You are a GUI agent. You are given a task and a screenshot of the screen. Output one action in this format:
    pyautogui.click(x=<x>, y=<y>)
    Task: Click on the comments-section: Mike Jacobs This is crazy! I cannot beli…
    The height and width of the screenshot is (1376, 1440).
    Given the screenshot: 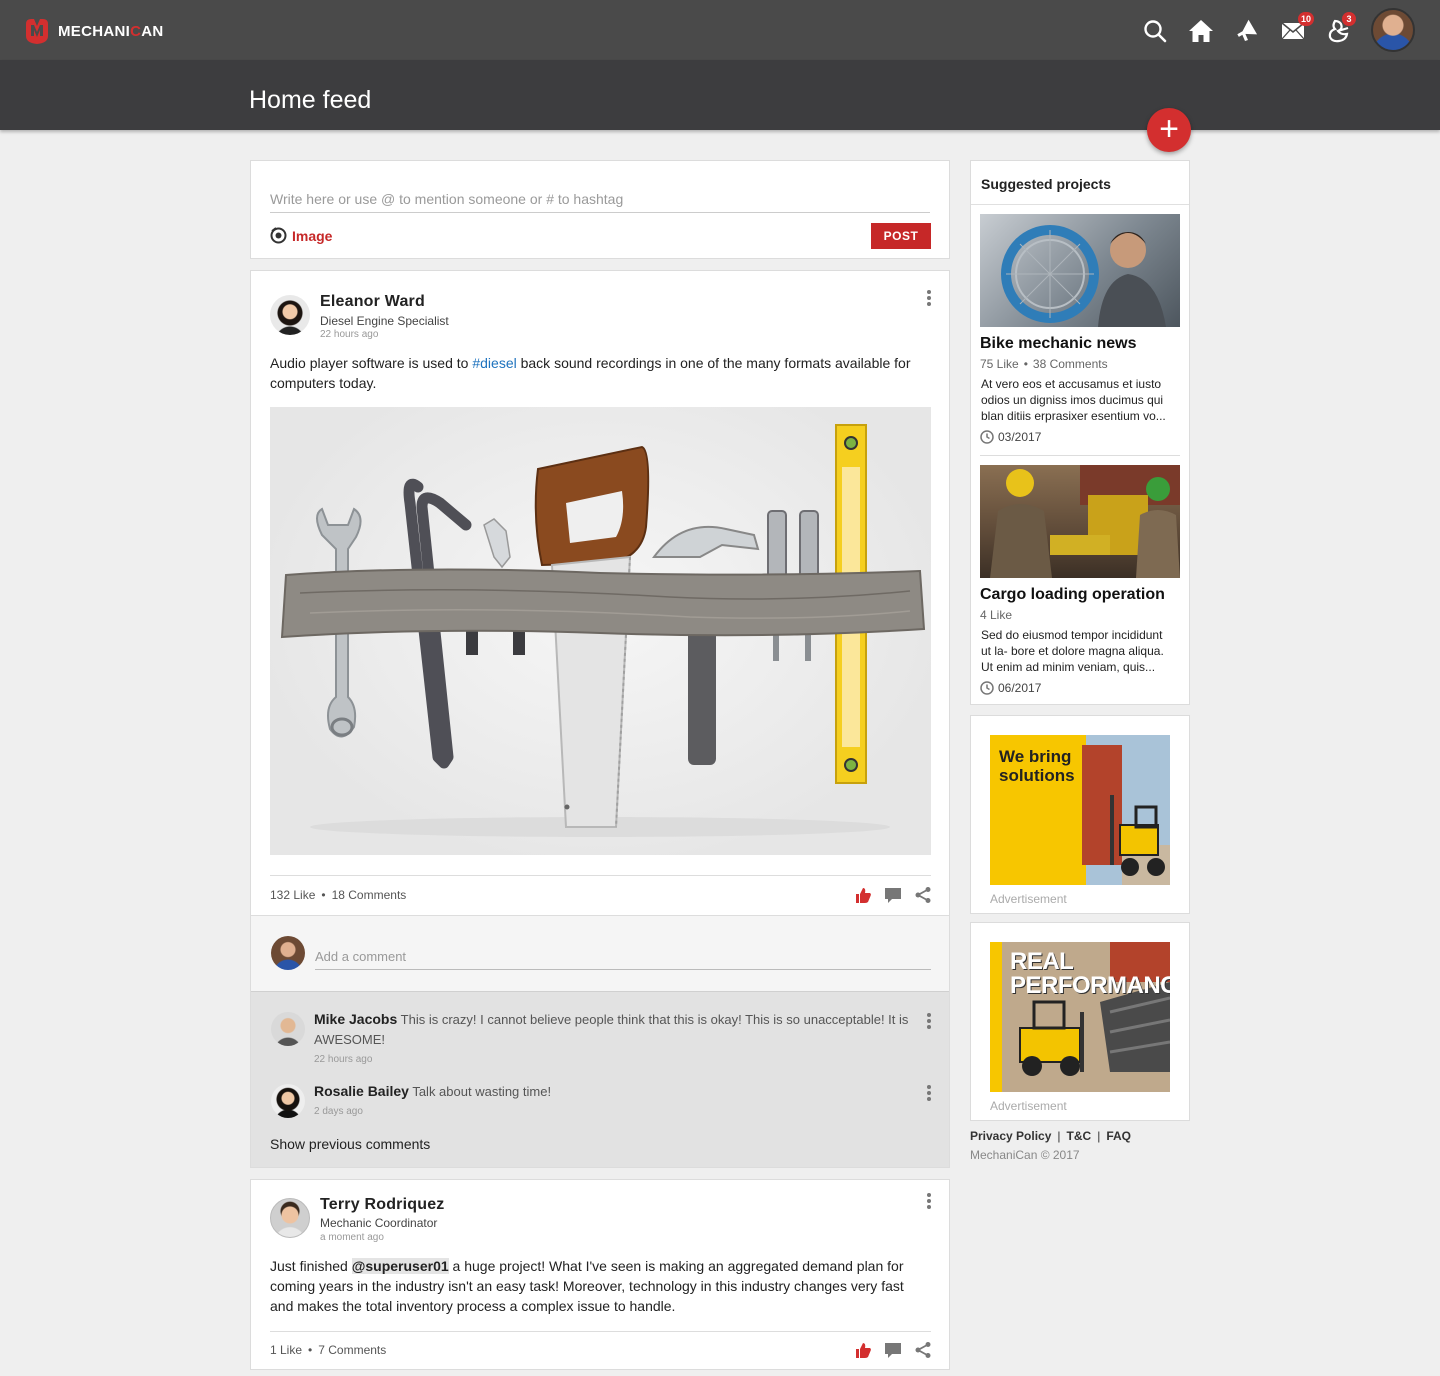 What is the action you would take?
    pyautogui.click(x=600, y=1079)
    